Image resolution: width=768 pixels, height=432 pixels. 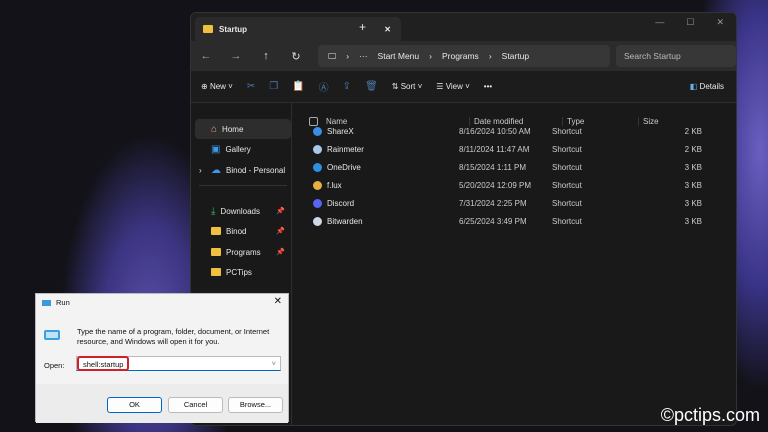 I want to click on file-row: f.lux 5/20/2024 12:09 PM Shortcut 3 KB, so click(x=521, y=185).